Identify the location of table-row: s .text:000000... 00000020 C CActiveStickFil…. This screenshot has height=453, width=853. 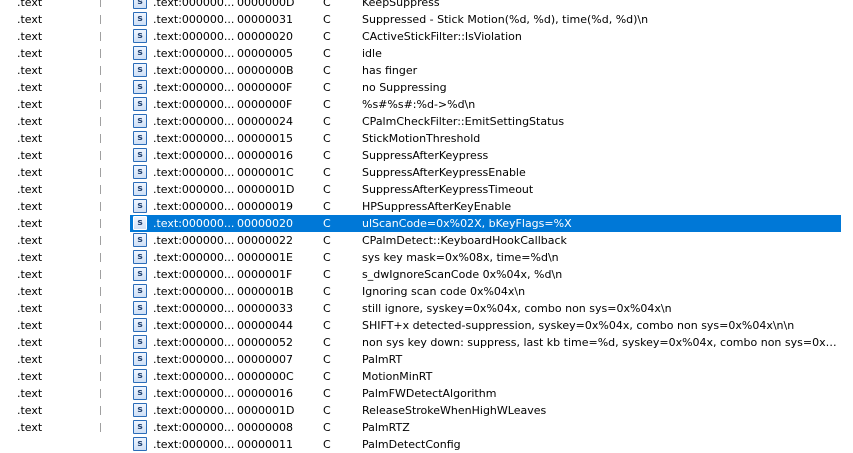
(485, 36).